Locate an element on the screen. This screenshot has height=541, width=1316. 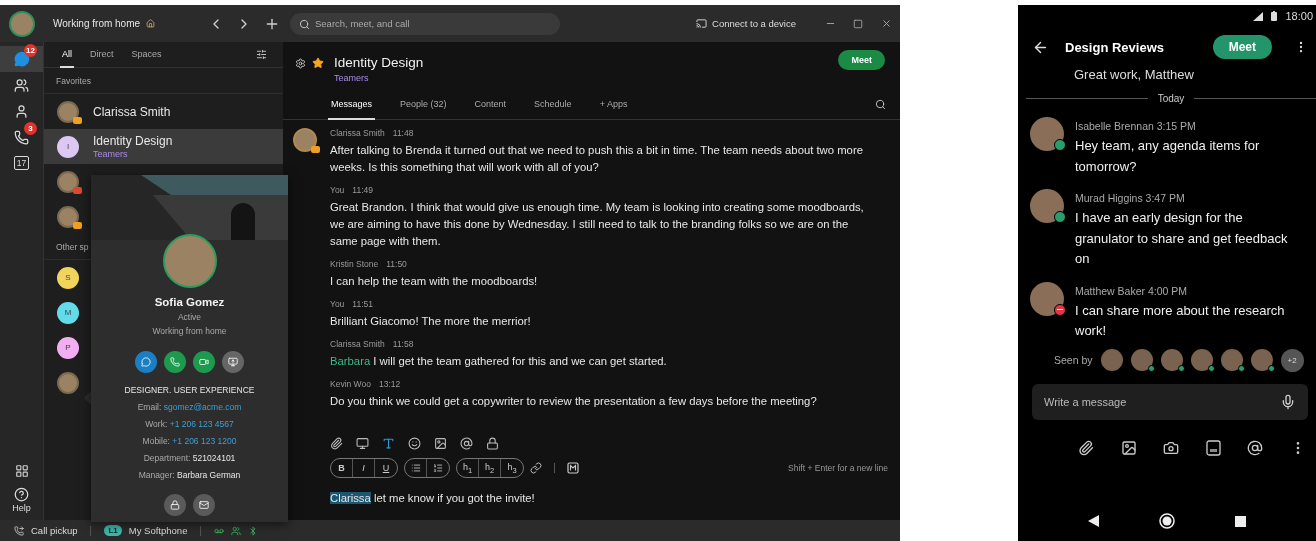
hint-text: Shift + Enter for a new line is located at coordinates (838, 468).